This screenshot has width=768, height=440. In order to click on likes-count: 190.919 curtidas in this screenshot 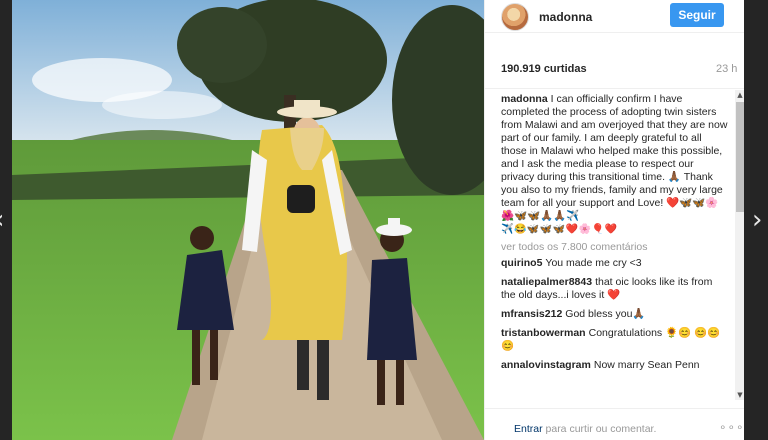, I will do `click(544, 69)`.